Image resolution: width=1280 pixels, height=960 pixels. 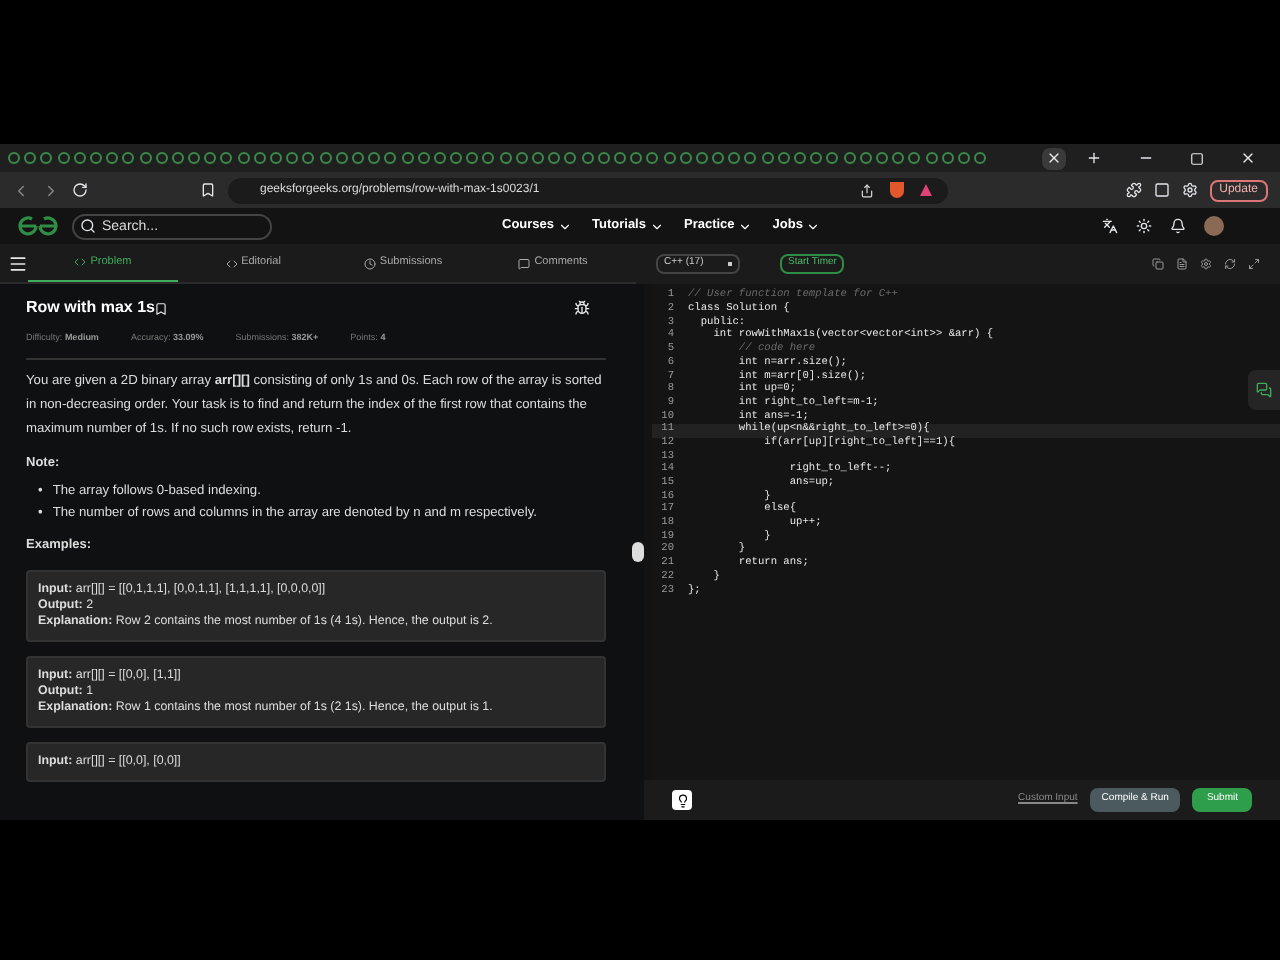 What do you see at coordinates (682, 800) in the screenshot?
I see `hint-icon` at bounding box center [682, 800].